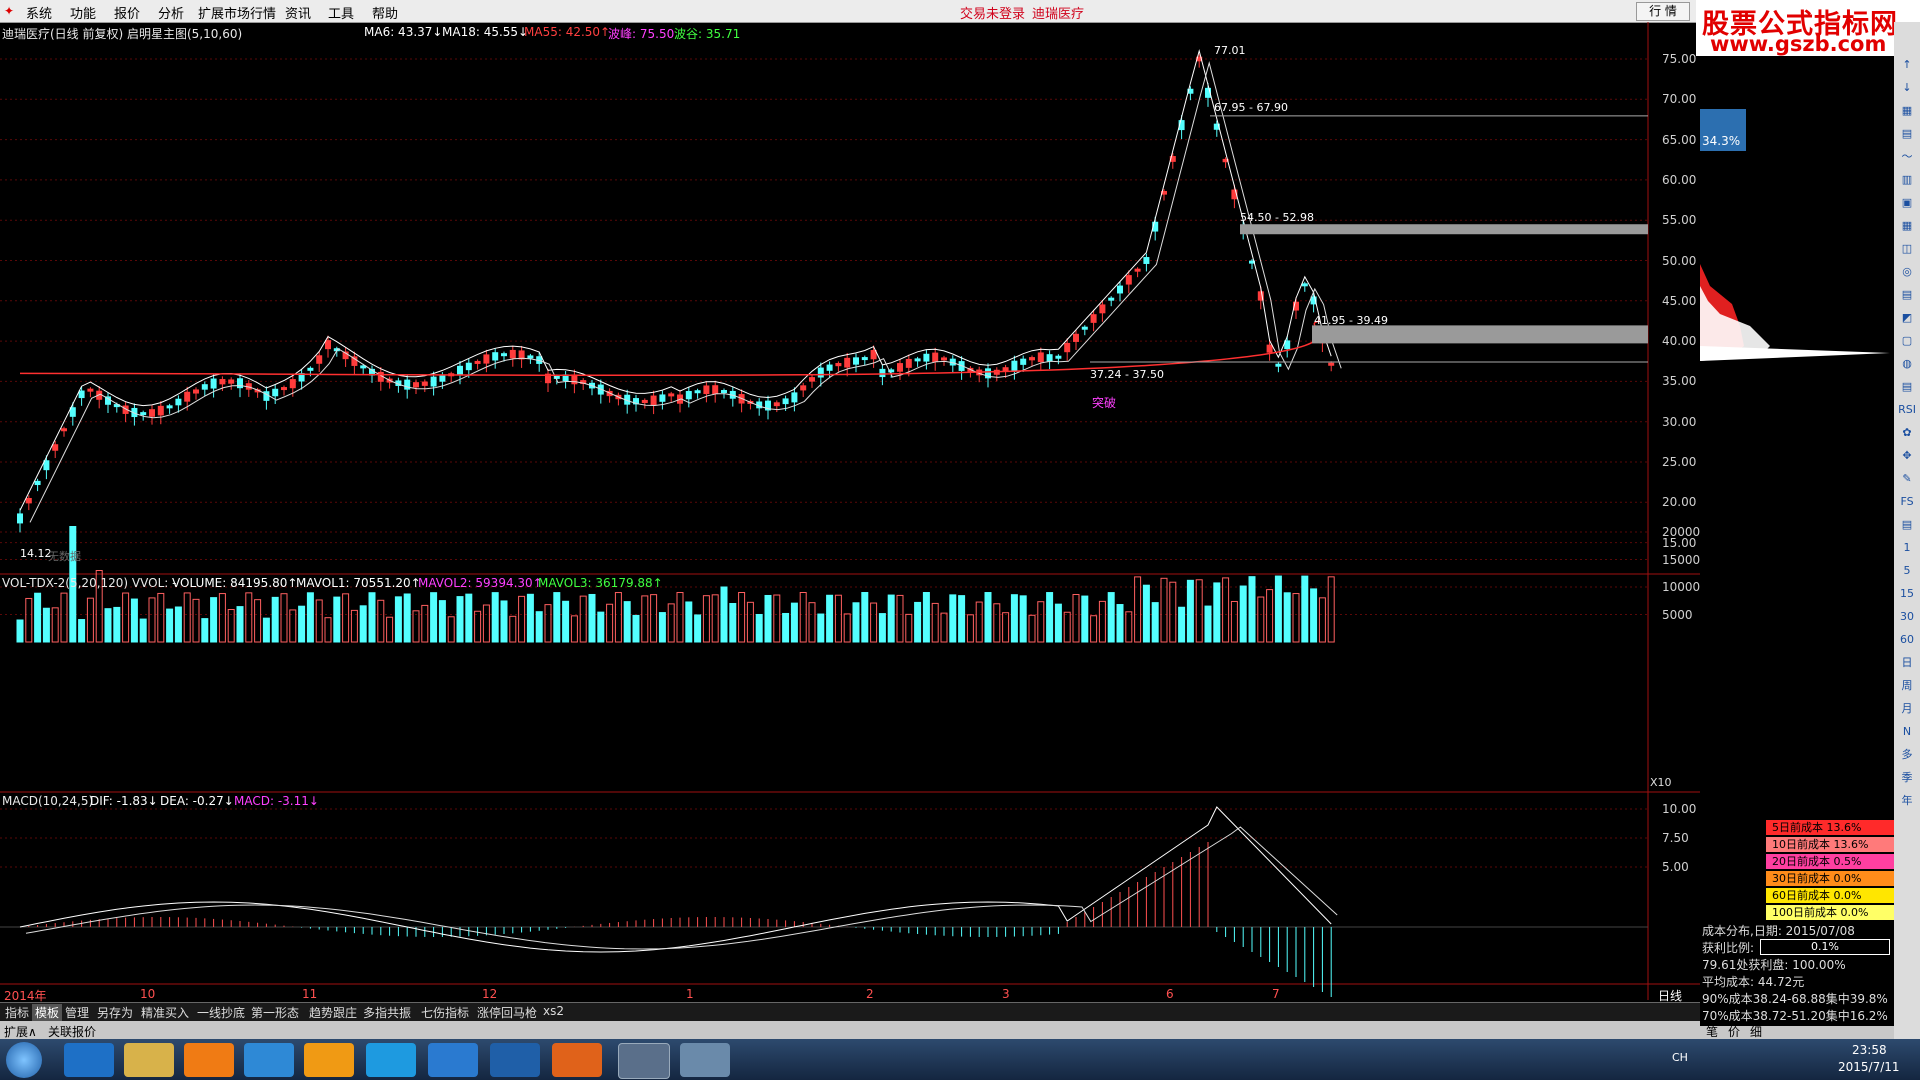 This screenshot has height=1080, width=1920. Describe the element at coordinates (24, 1060) in the screenshot. I see `start-button-icon` at that location.